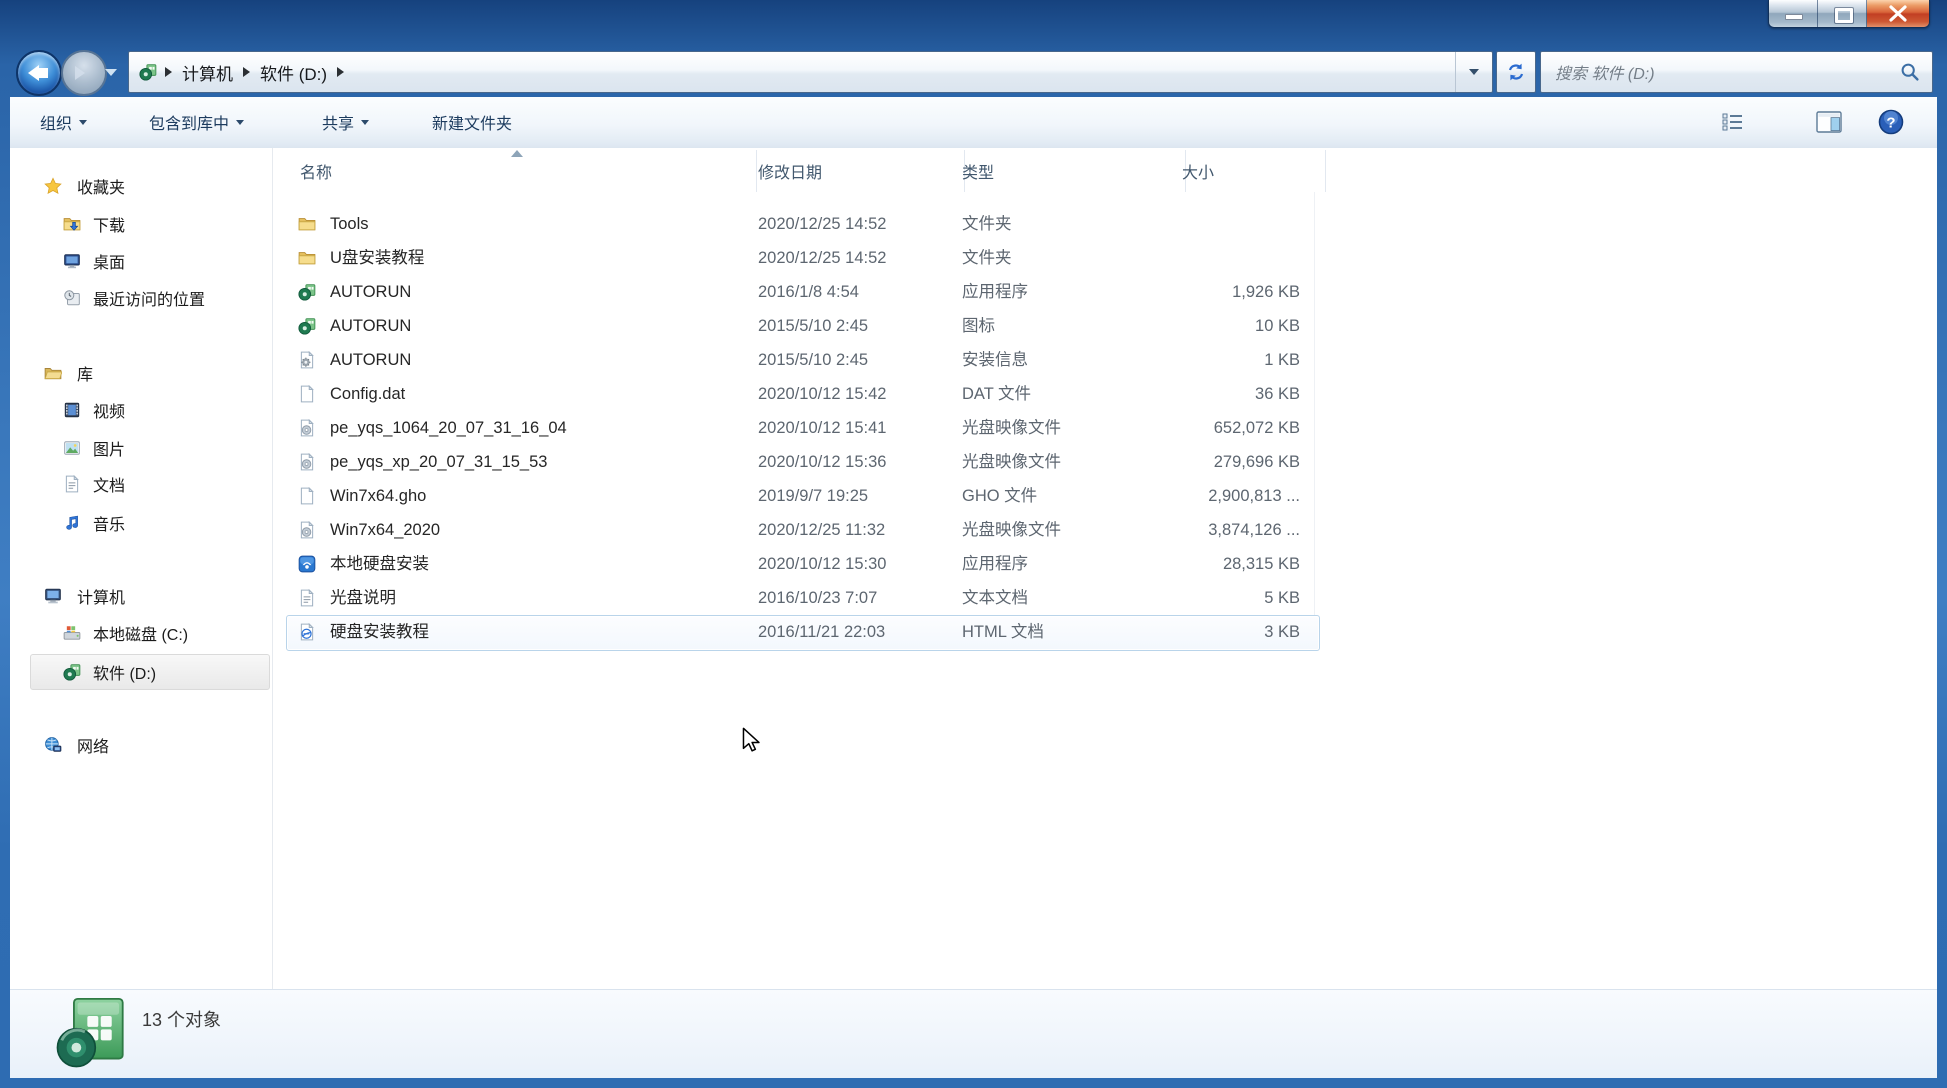  I want to click on sidebar-item-drive-d: 软件 (D:), so click(141, 672).